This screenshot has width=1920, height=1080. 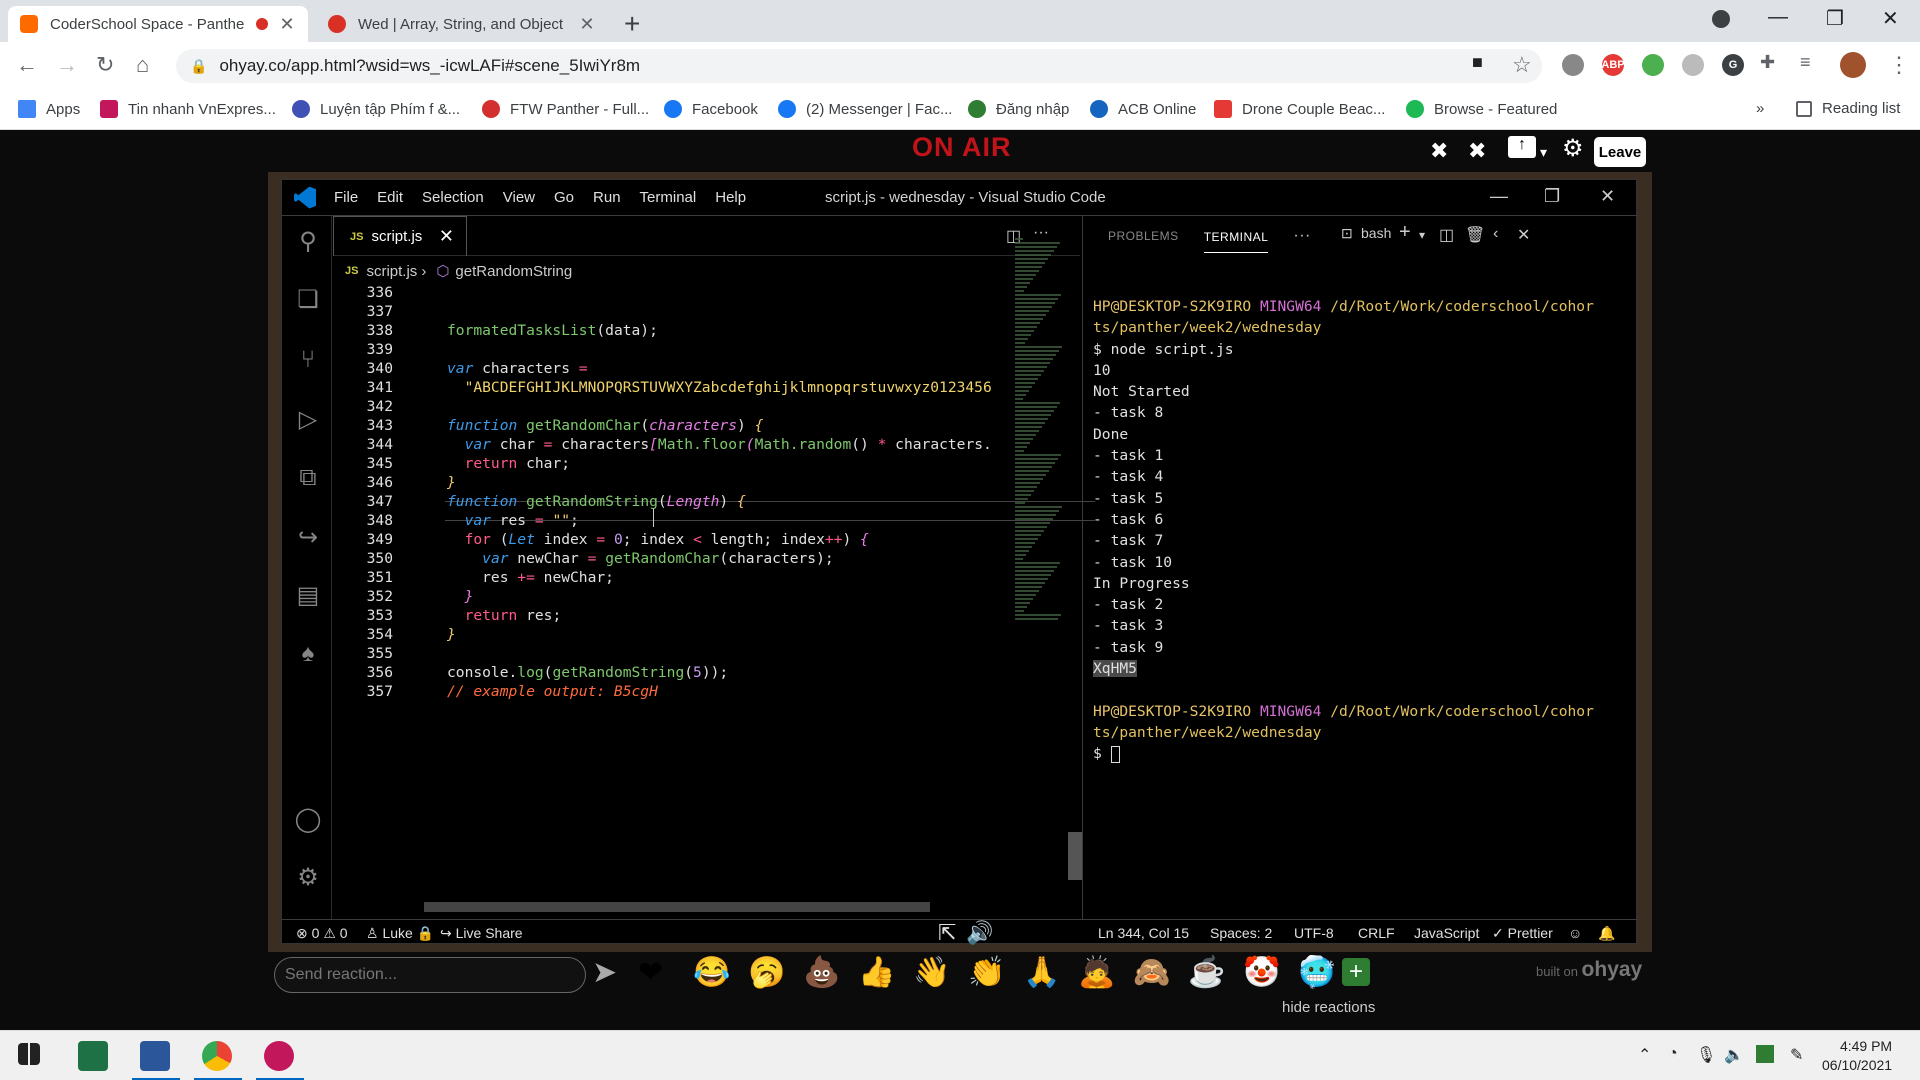 I want to click on prettier-status: ✓ Prettier, so click(x=1522, y=933).